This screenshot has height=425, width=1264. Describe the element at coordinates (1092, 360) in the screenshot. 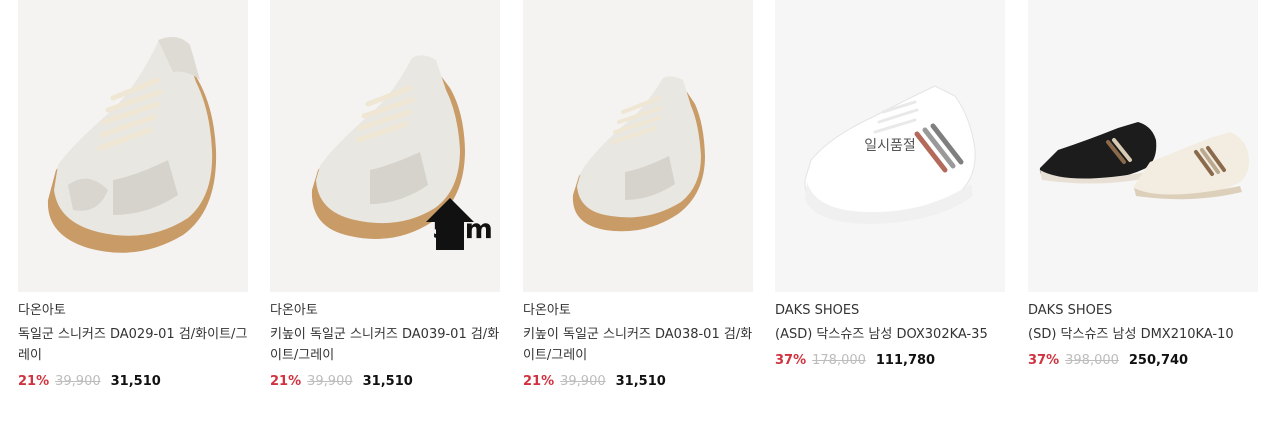

I see `original-price: 398,000` at that location.